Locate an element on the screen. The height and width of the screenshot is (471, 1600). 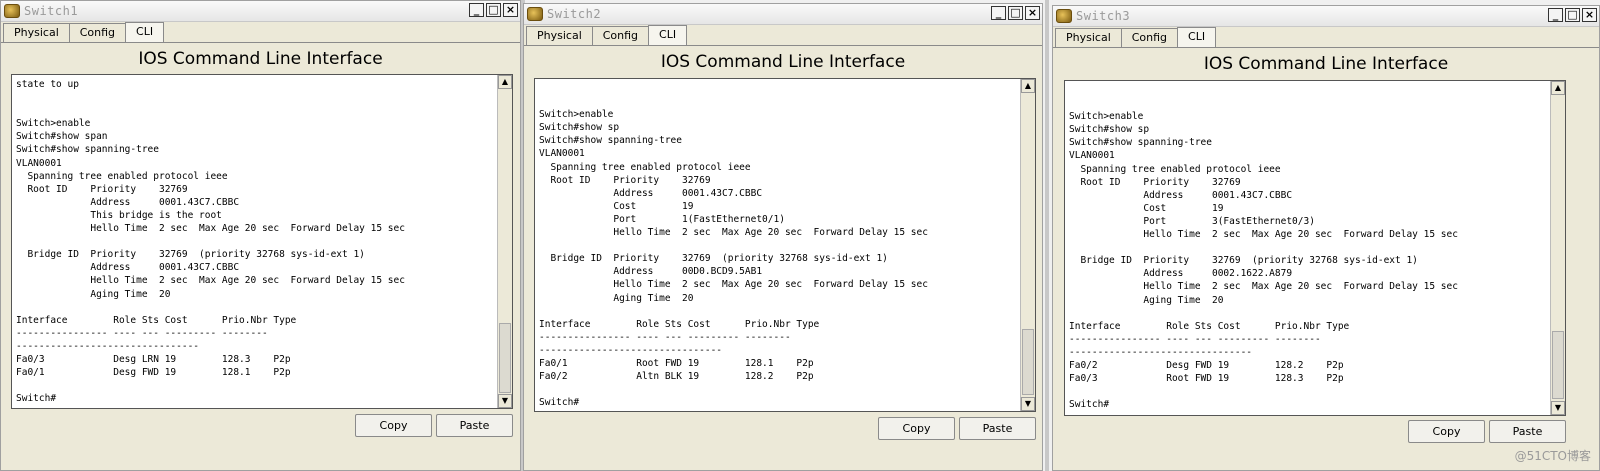
title-bar: Switch3 _ □ × is located at coordinates (1326, 16).